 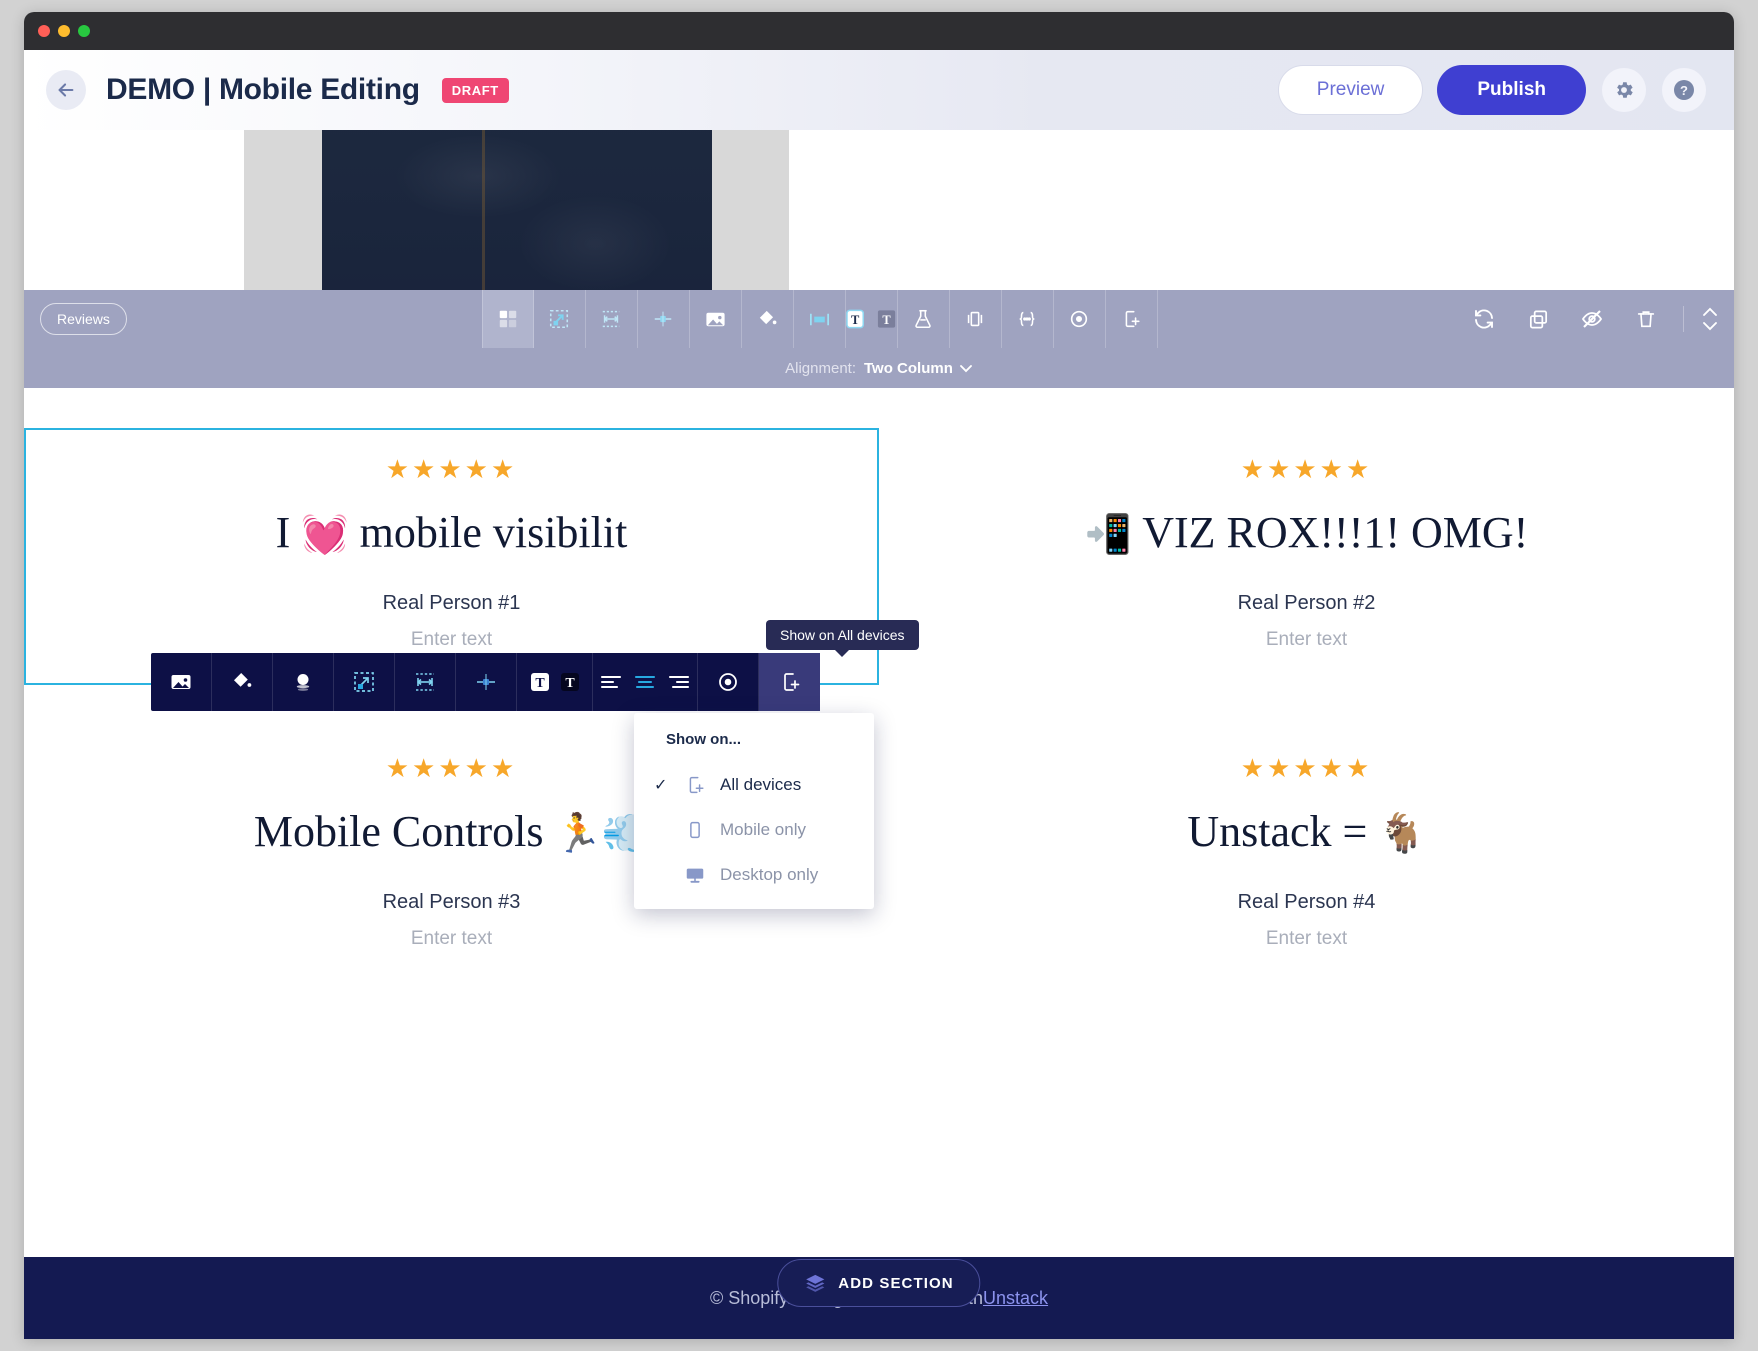 I want to click on show-on-option-all-devices: ✓ All devices, so click(x=754, y=784).